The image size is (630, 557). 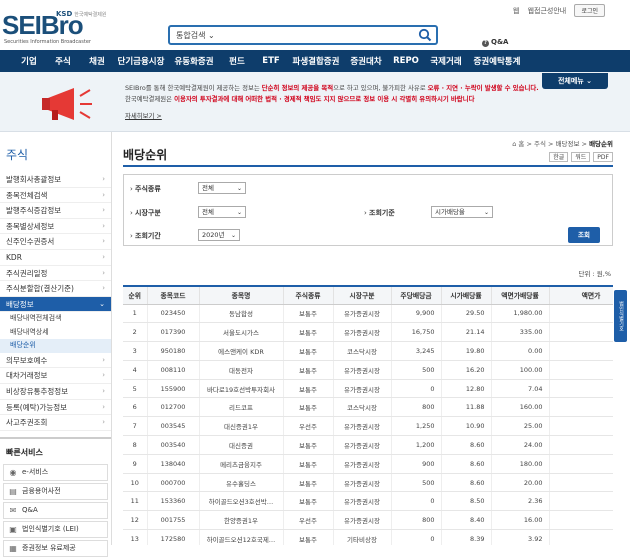 I want to click on export-pdf-button: PDF, so click(x=603, y=157).